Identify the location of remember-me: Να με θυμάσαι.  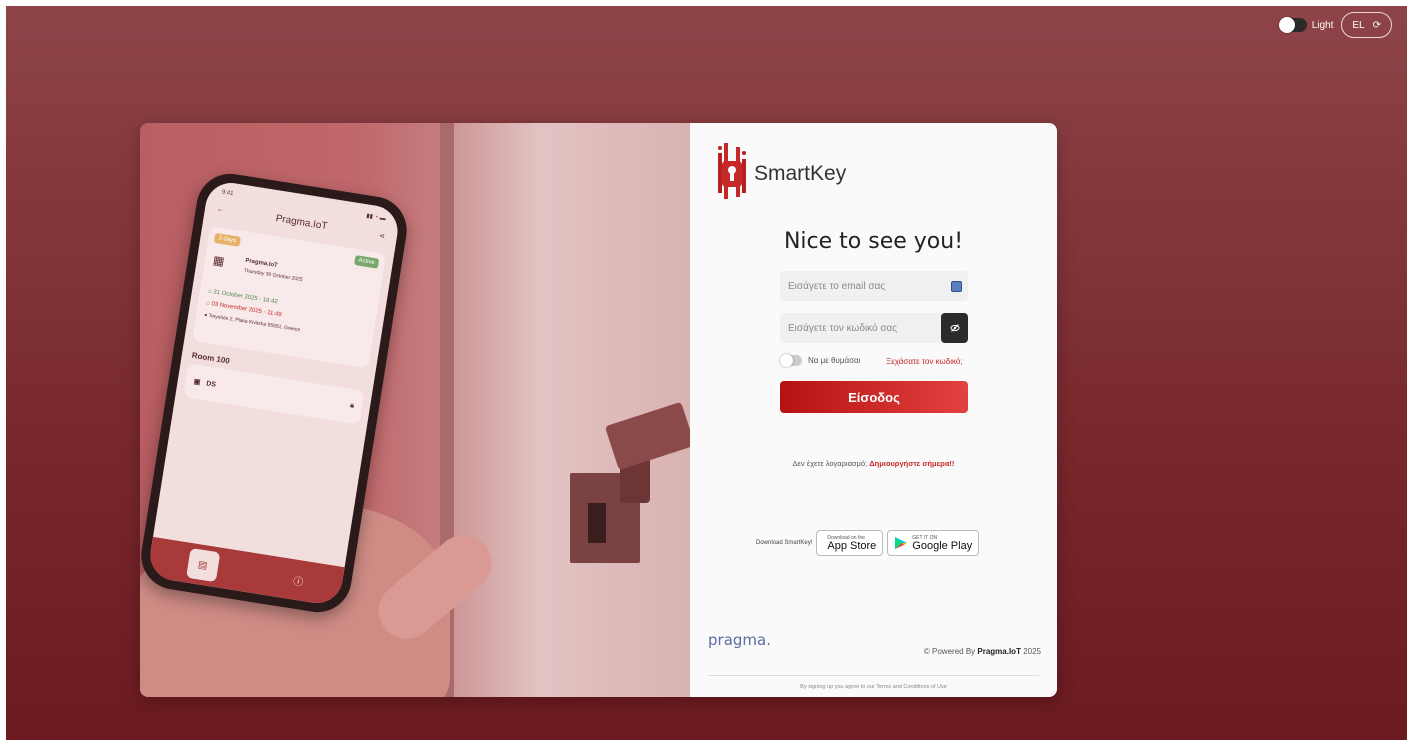
(820, 360).